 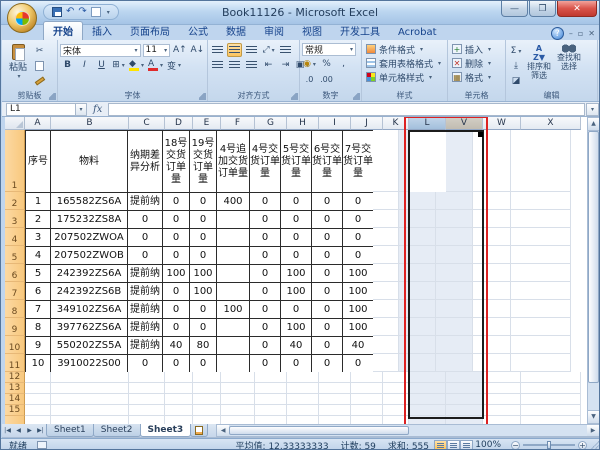 What do you see at coordinates (346, 109) in the screenshot?
I see `formula-input` at bounding box center [346, 109].